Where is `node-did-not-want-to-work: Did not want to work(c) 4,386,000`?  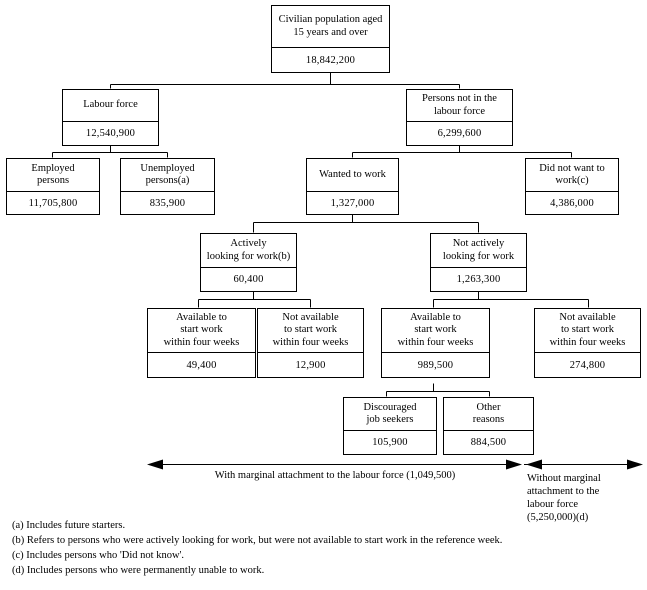 node-did-not-want-to-work: Did not want to work(c) 4,386,000 is located at coordinates (572, 186).